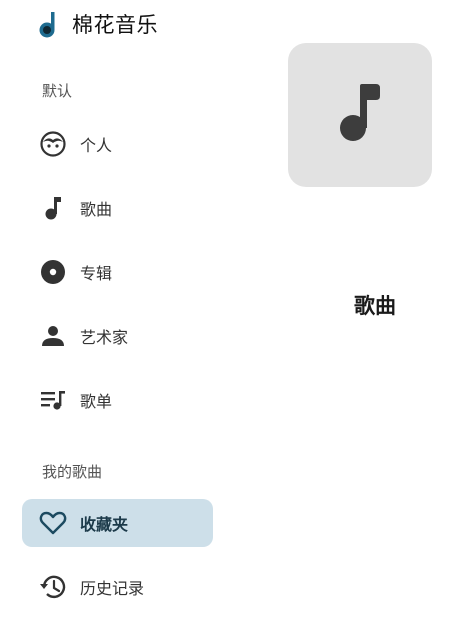  I want to click on sidebar-item-label: 专辑, so click(96, 273).